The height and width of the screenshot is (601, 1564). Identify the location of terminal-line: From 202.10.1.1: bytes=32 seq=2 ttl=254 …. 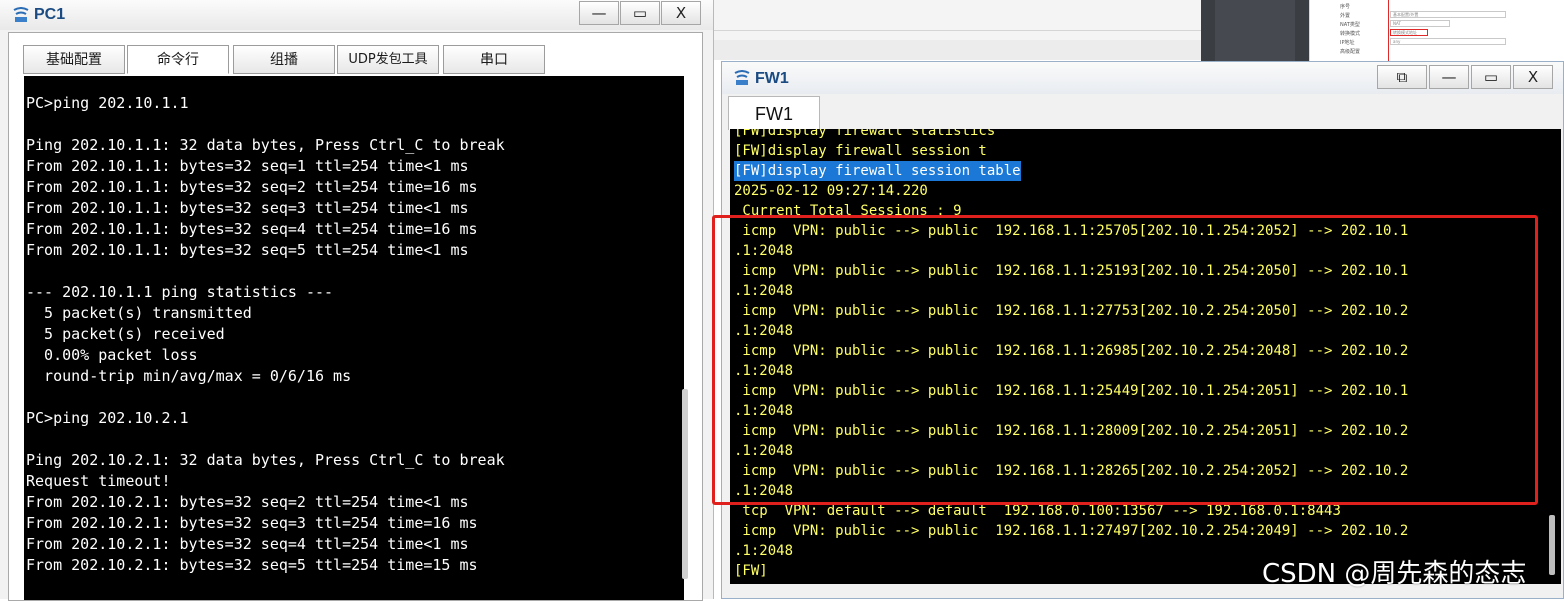
(252, 187).